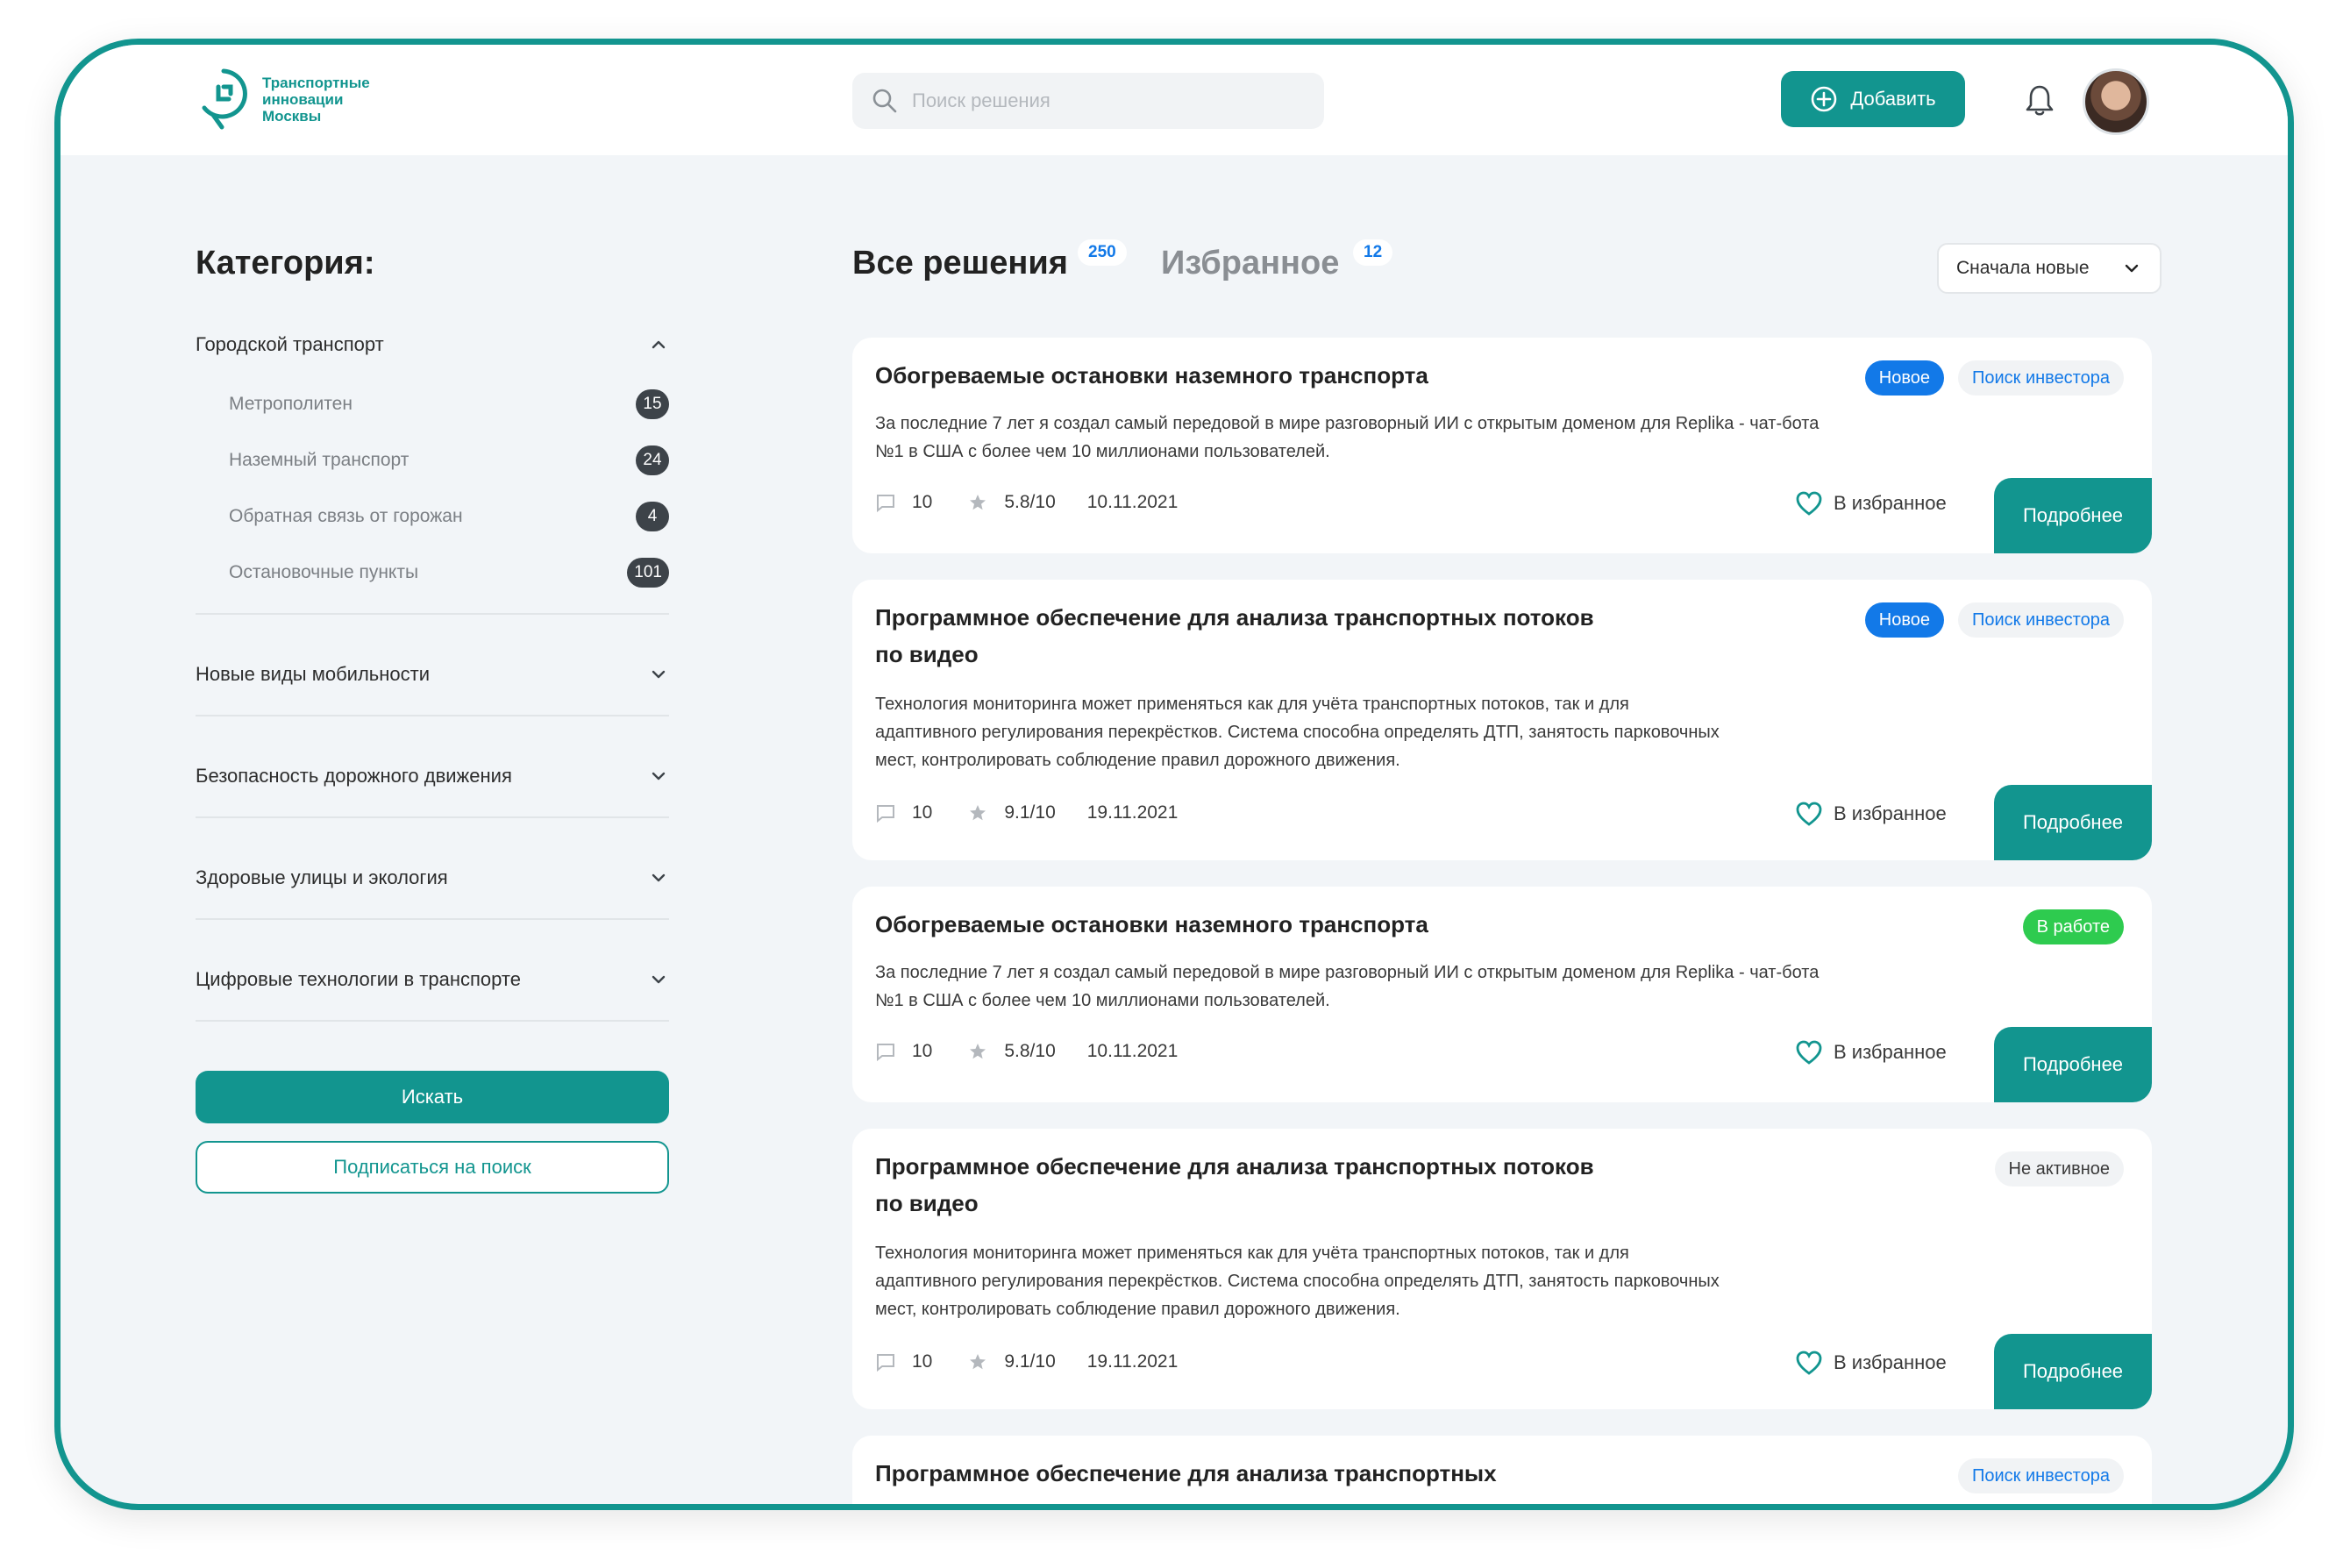 This screenshot has height=1568, width=2336. I want to click on badges: Новое Поиск инвестора, so click(1994, 378).